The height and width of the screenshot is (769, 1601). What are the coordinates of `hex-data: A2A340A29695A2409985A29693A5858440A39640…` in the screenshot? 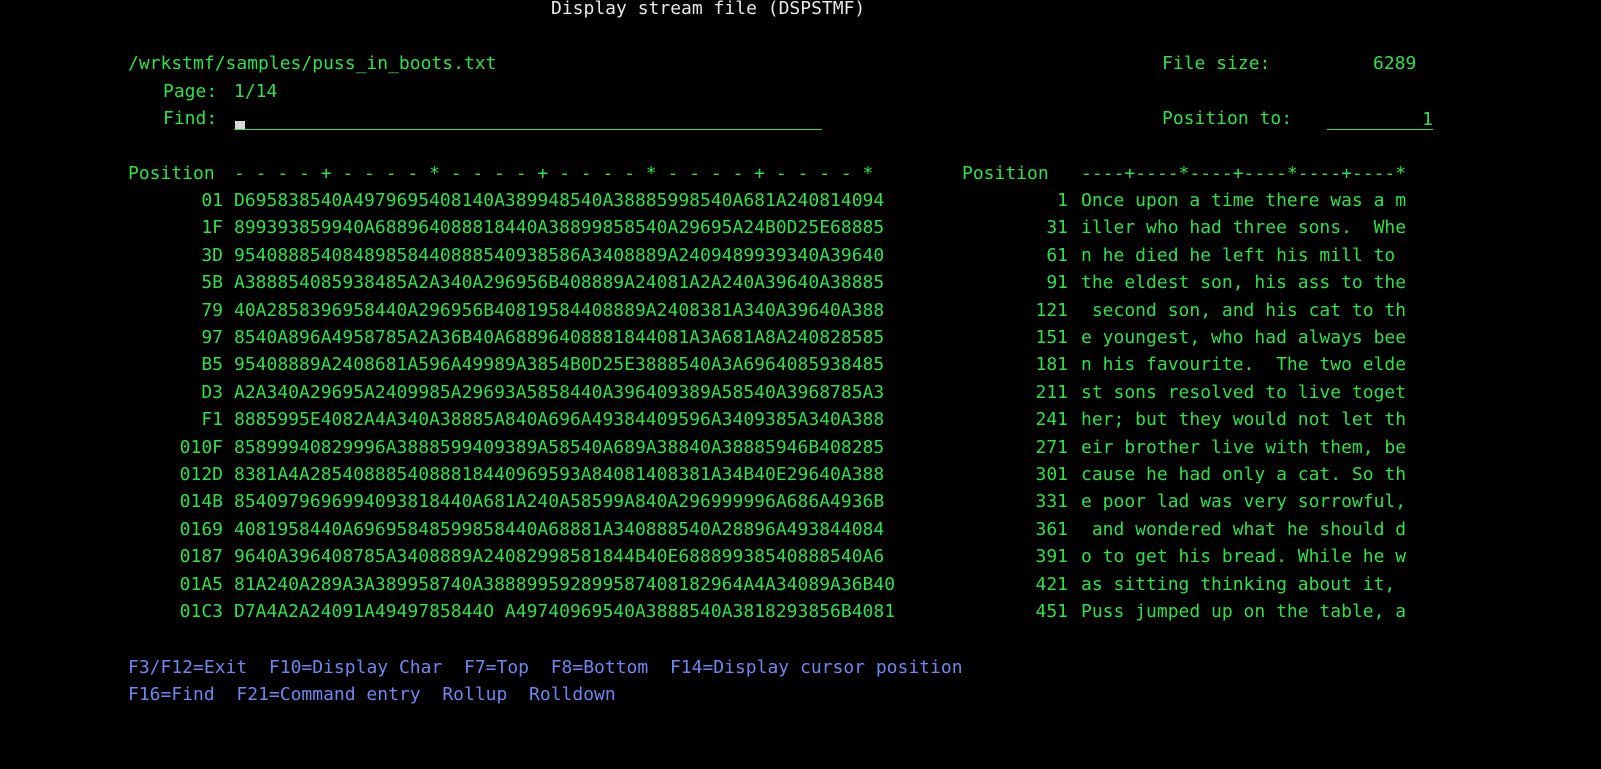 It's located at (559, 392).